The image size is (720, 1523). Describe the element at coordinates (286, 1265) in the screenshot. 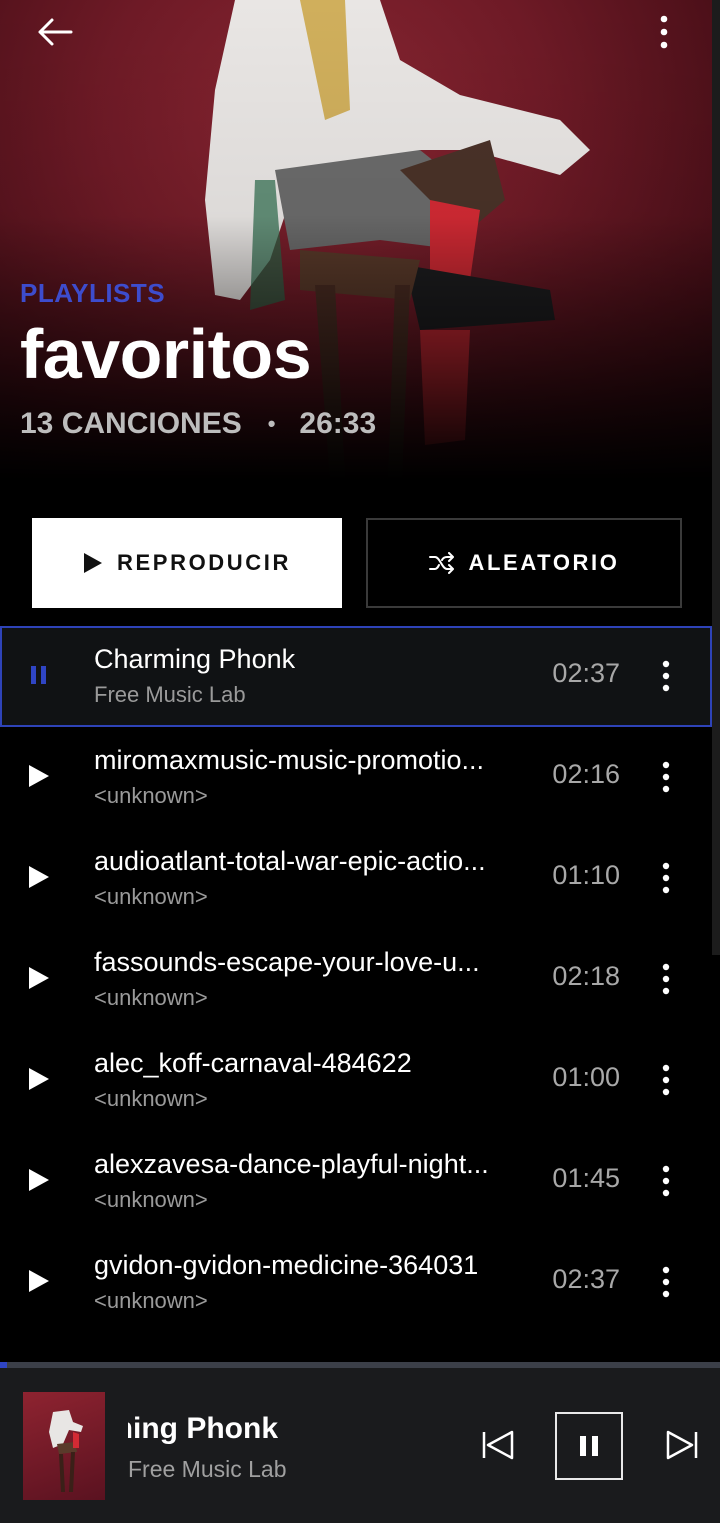

I see `track-title: gvidon-gvidon-medicine-364031` at that location.